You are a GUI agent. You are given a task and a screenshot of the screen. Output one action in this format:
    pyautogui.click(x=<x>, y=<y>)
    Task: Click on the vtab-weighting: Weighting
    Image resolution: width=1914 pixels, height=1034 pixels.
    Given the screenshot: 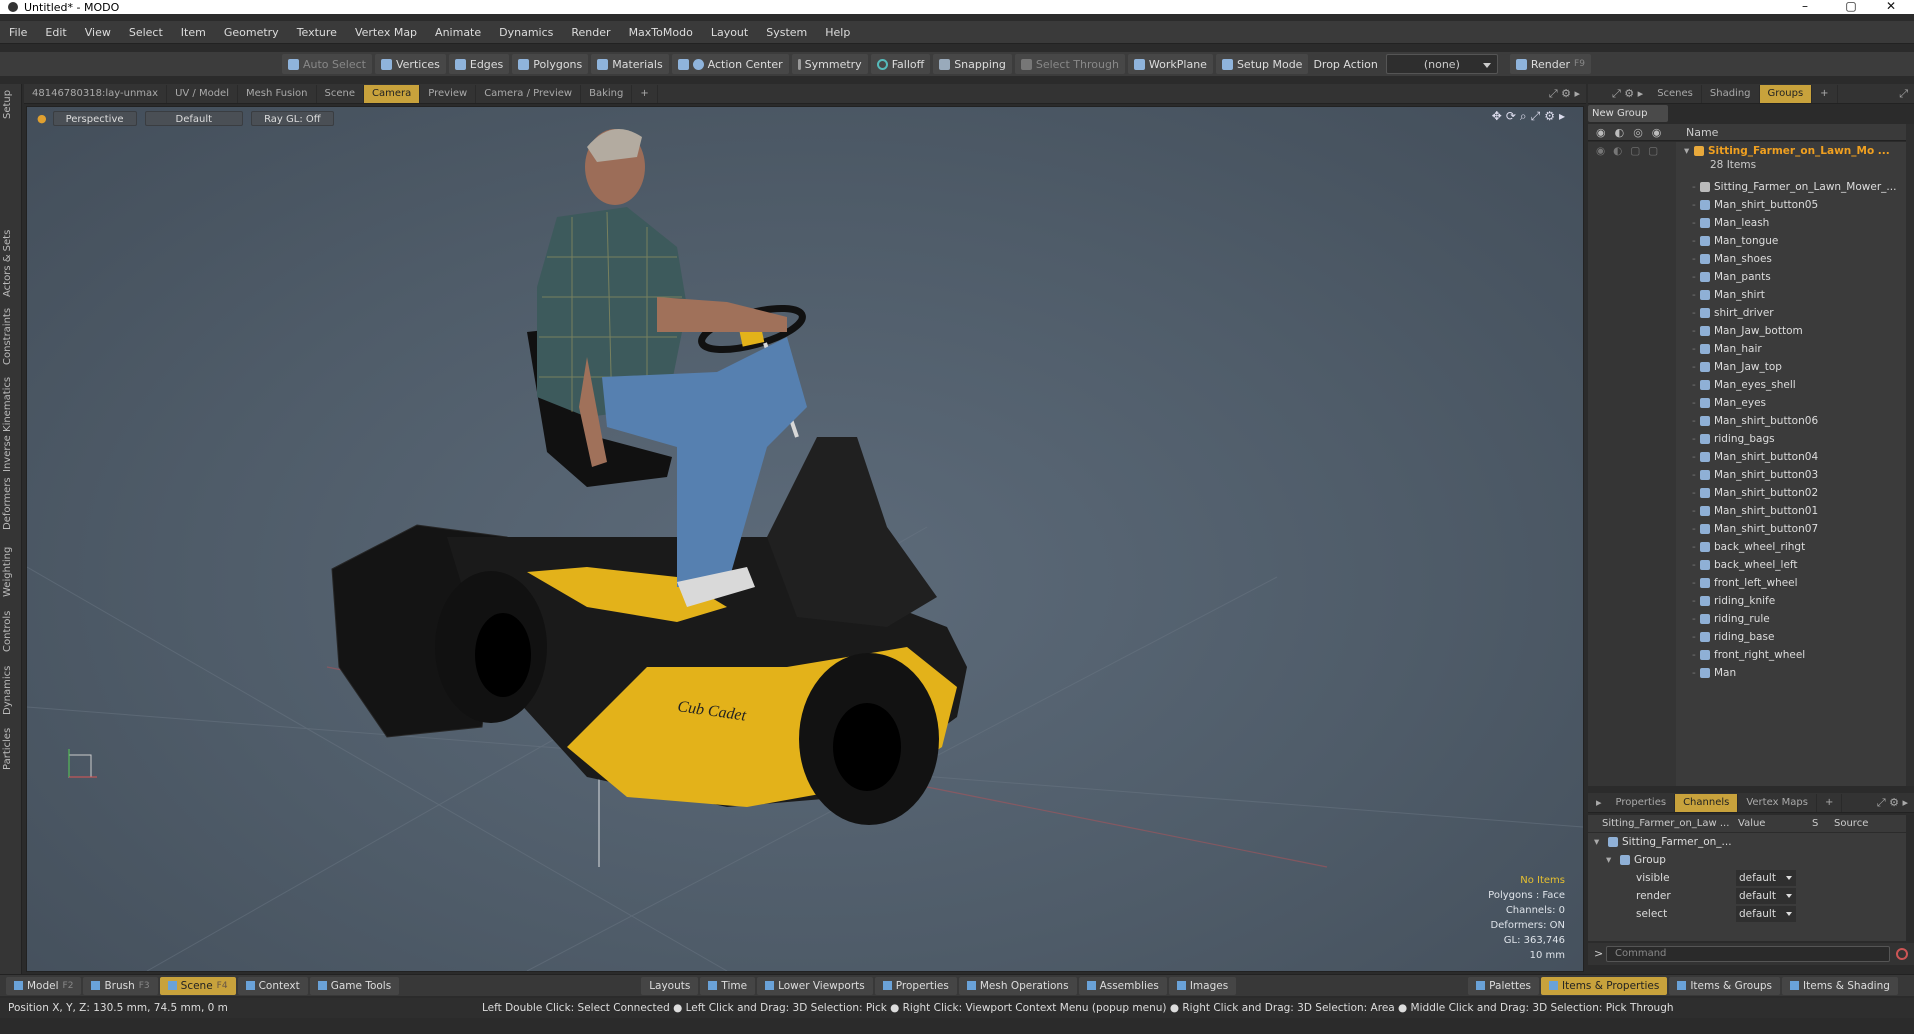 What is the action you would take?
    pyautogui.click(x=10, y=572)
    